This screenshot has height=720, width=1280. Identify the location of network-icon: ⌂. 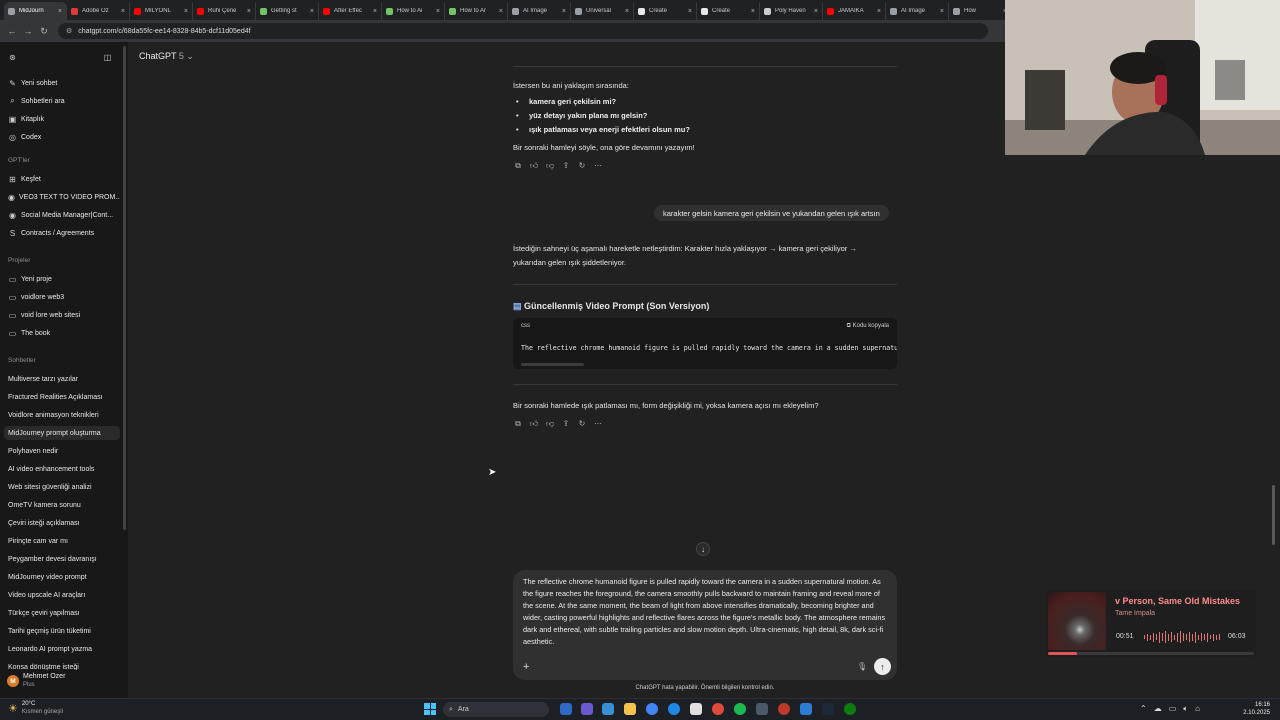
(1197, 709).